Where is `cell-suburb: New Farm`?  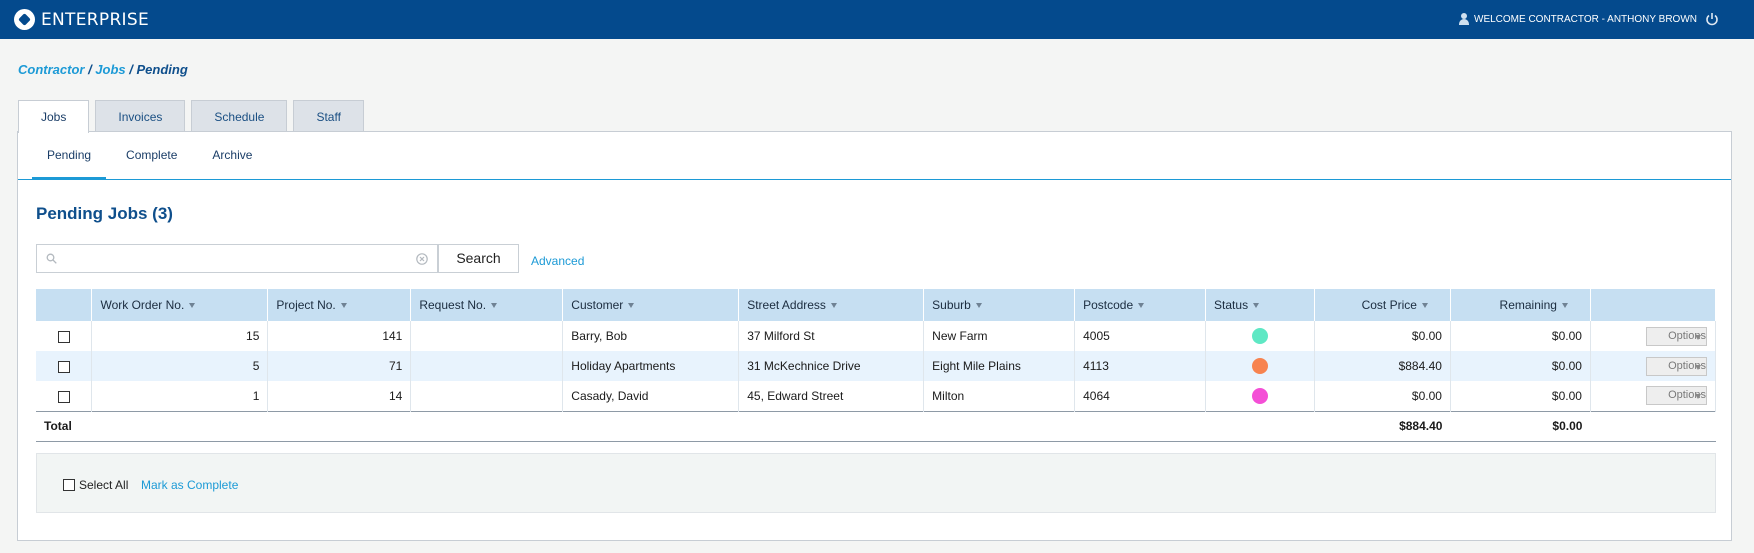
cell-suburb: New Farm is located at coordinates (999, 336).